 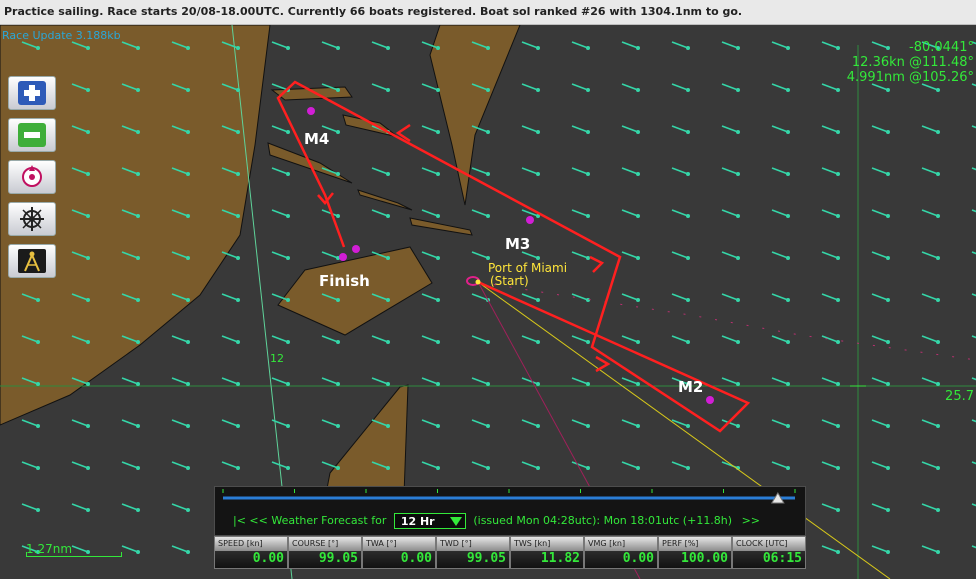 I want to click on race-update-label: Race Update 3.188kb, so click(x=61, y=35).